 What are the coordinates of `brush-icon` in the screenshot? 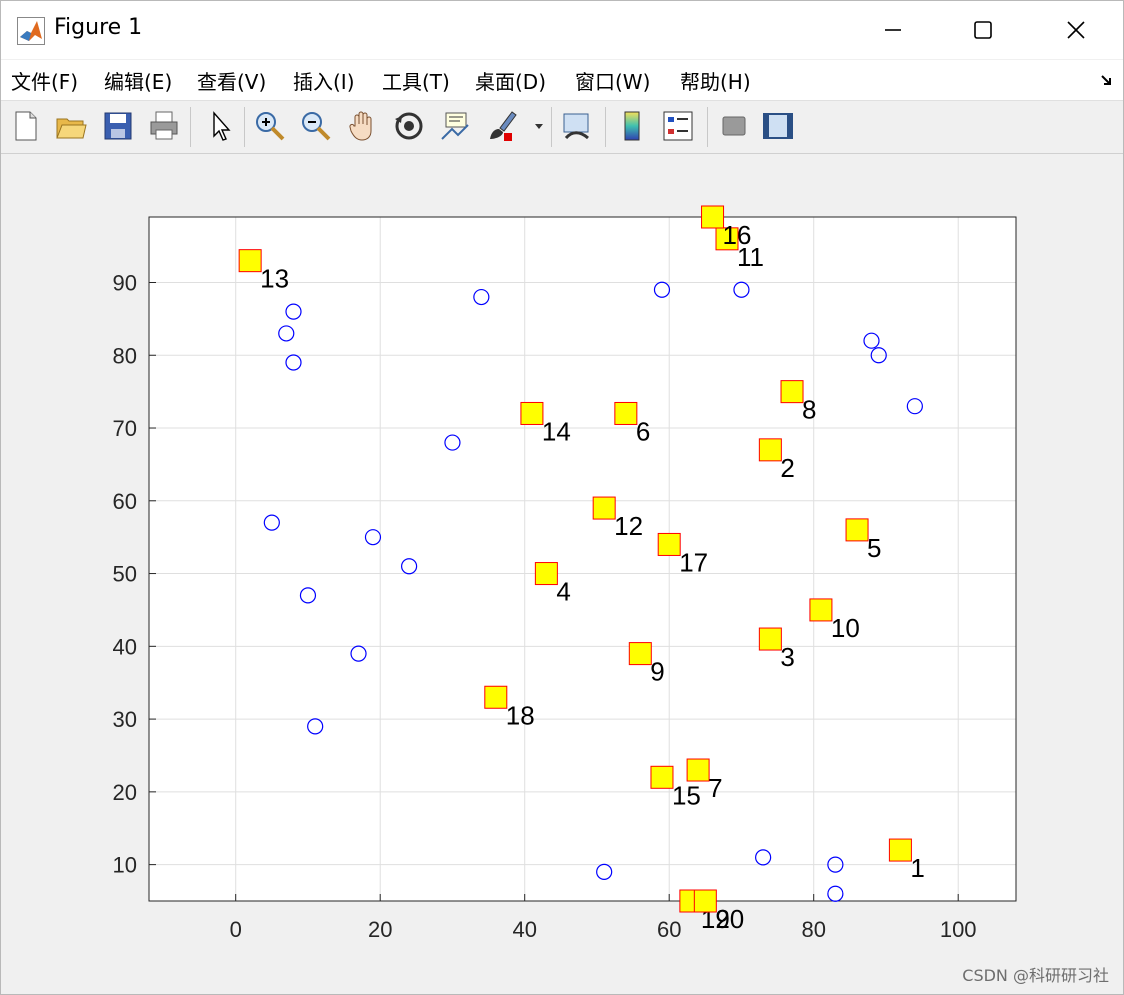 It's located at (503, 126).